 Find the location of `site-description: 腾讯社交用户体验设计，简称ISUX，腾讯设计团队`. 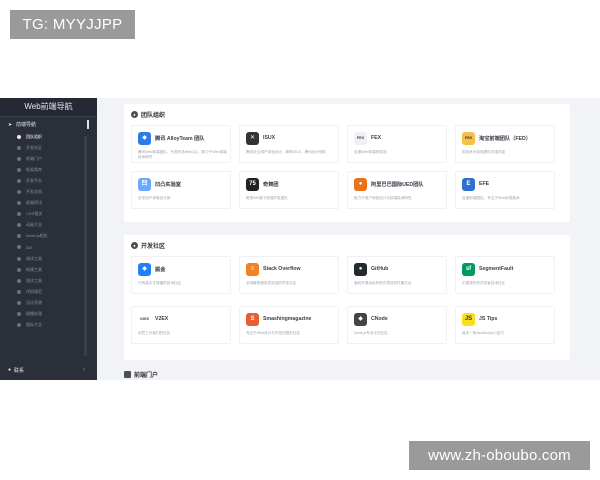

site-description: 腾讯社交用户体验设计，简称ISUX，腾讯设计团队 is located at coordinates (286, 152).